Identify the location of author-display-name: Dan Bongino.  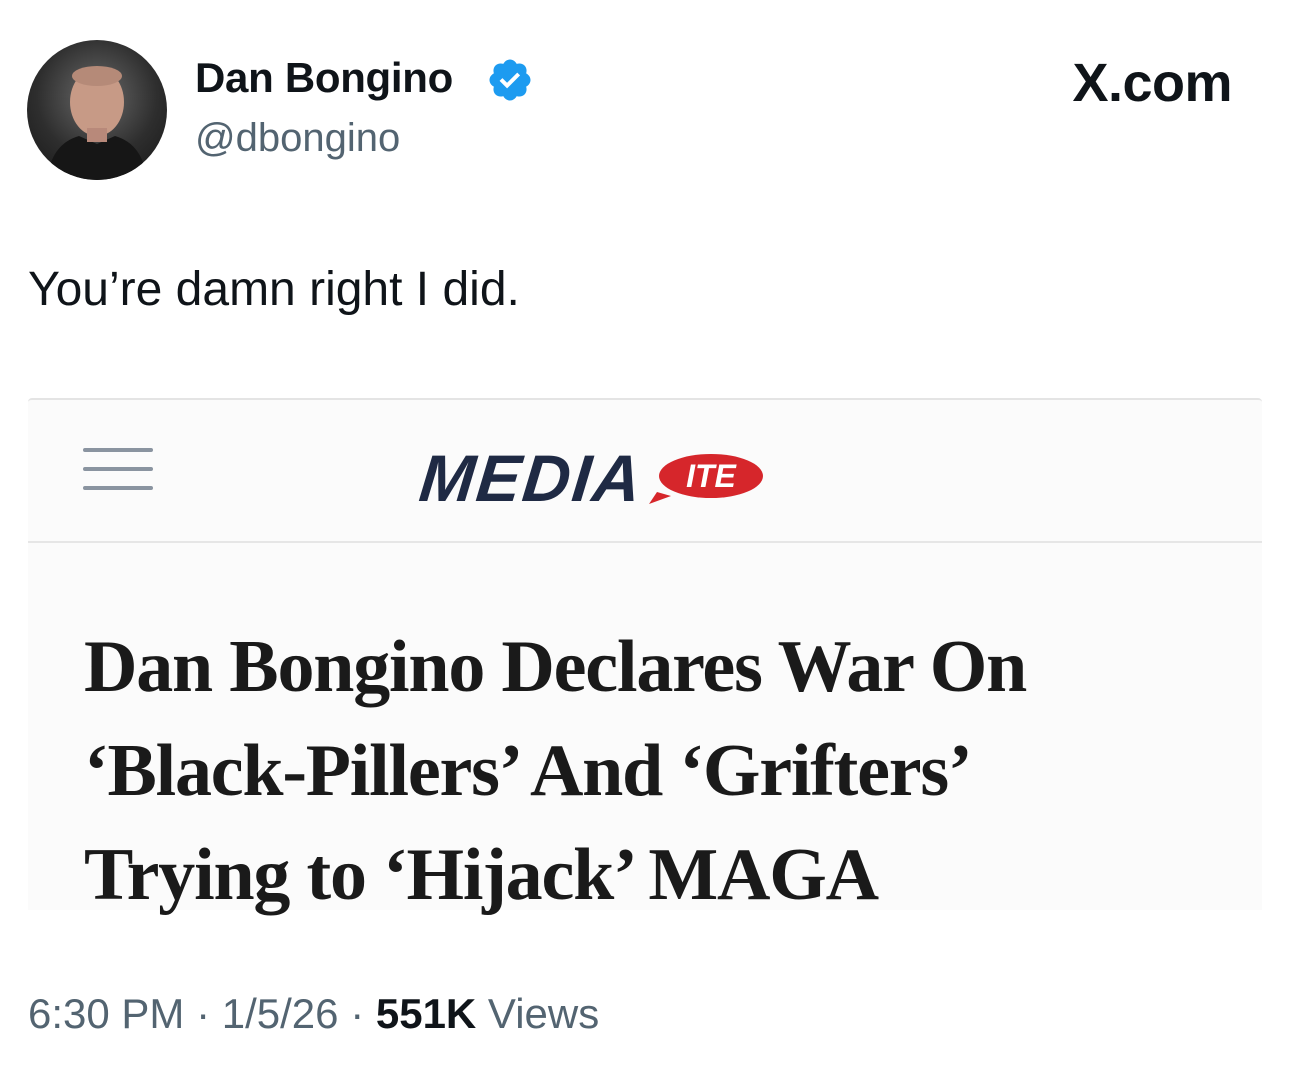
(324, 78).